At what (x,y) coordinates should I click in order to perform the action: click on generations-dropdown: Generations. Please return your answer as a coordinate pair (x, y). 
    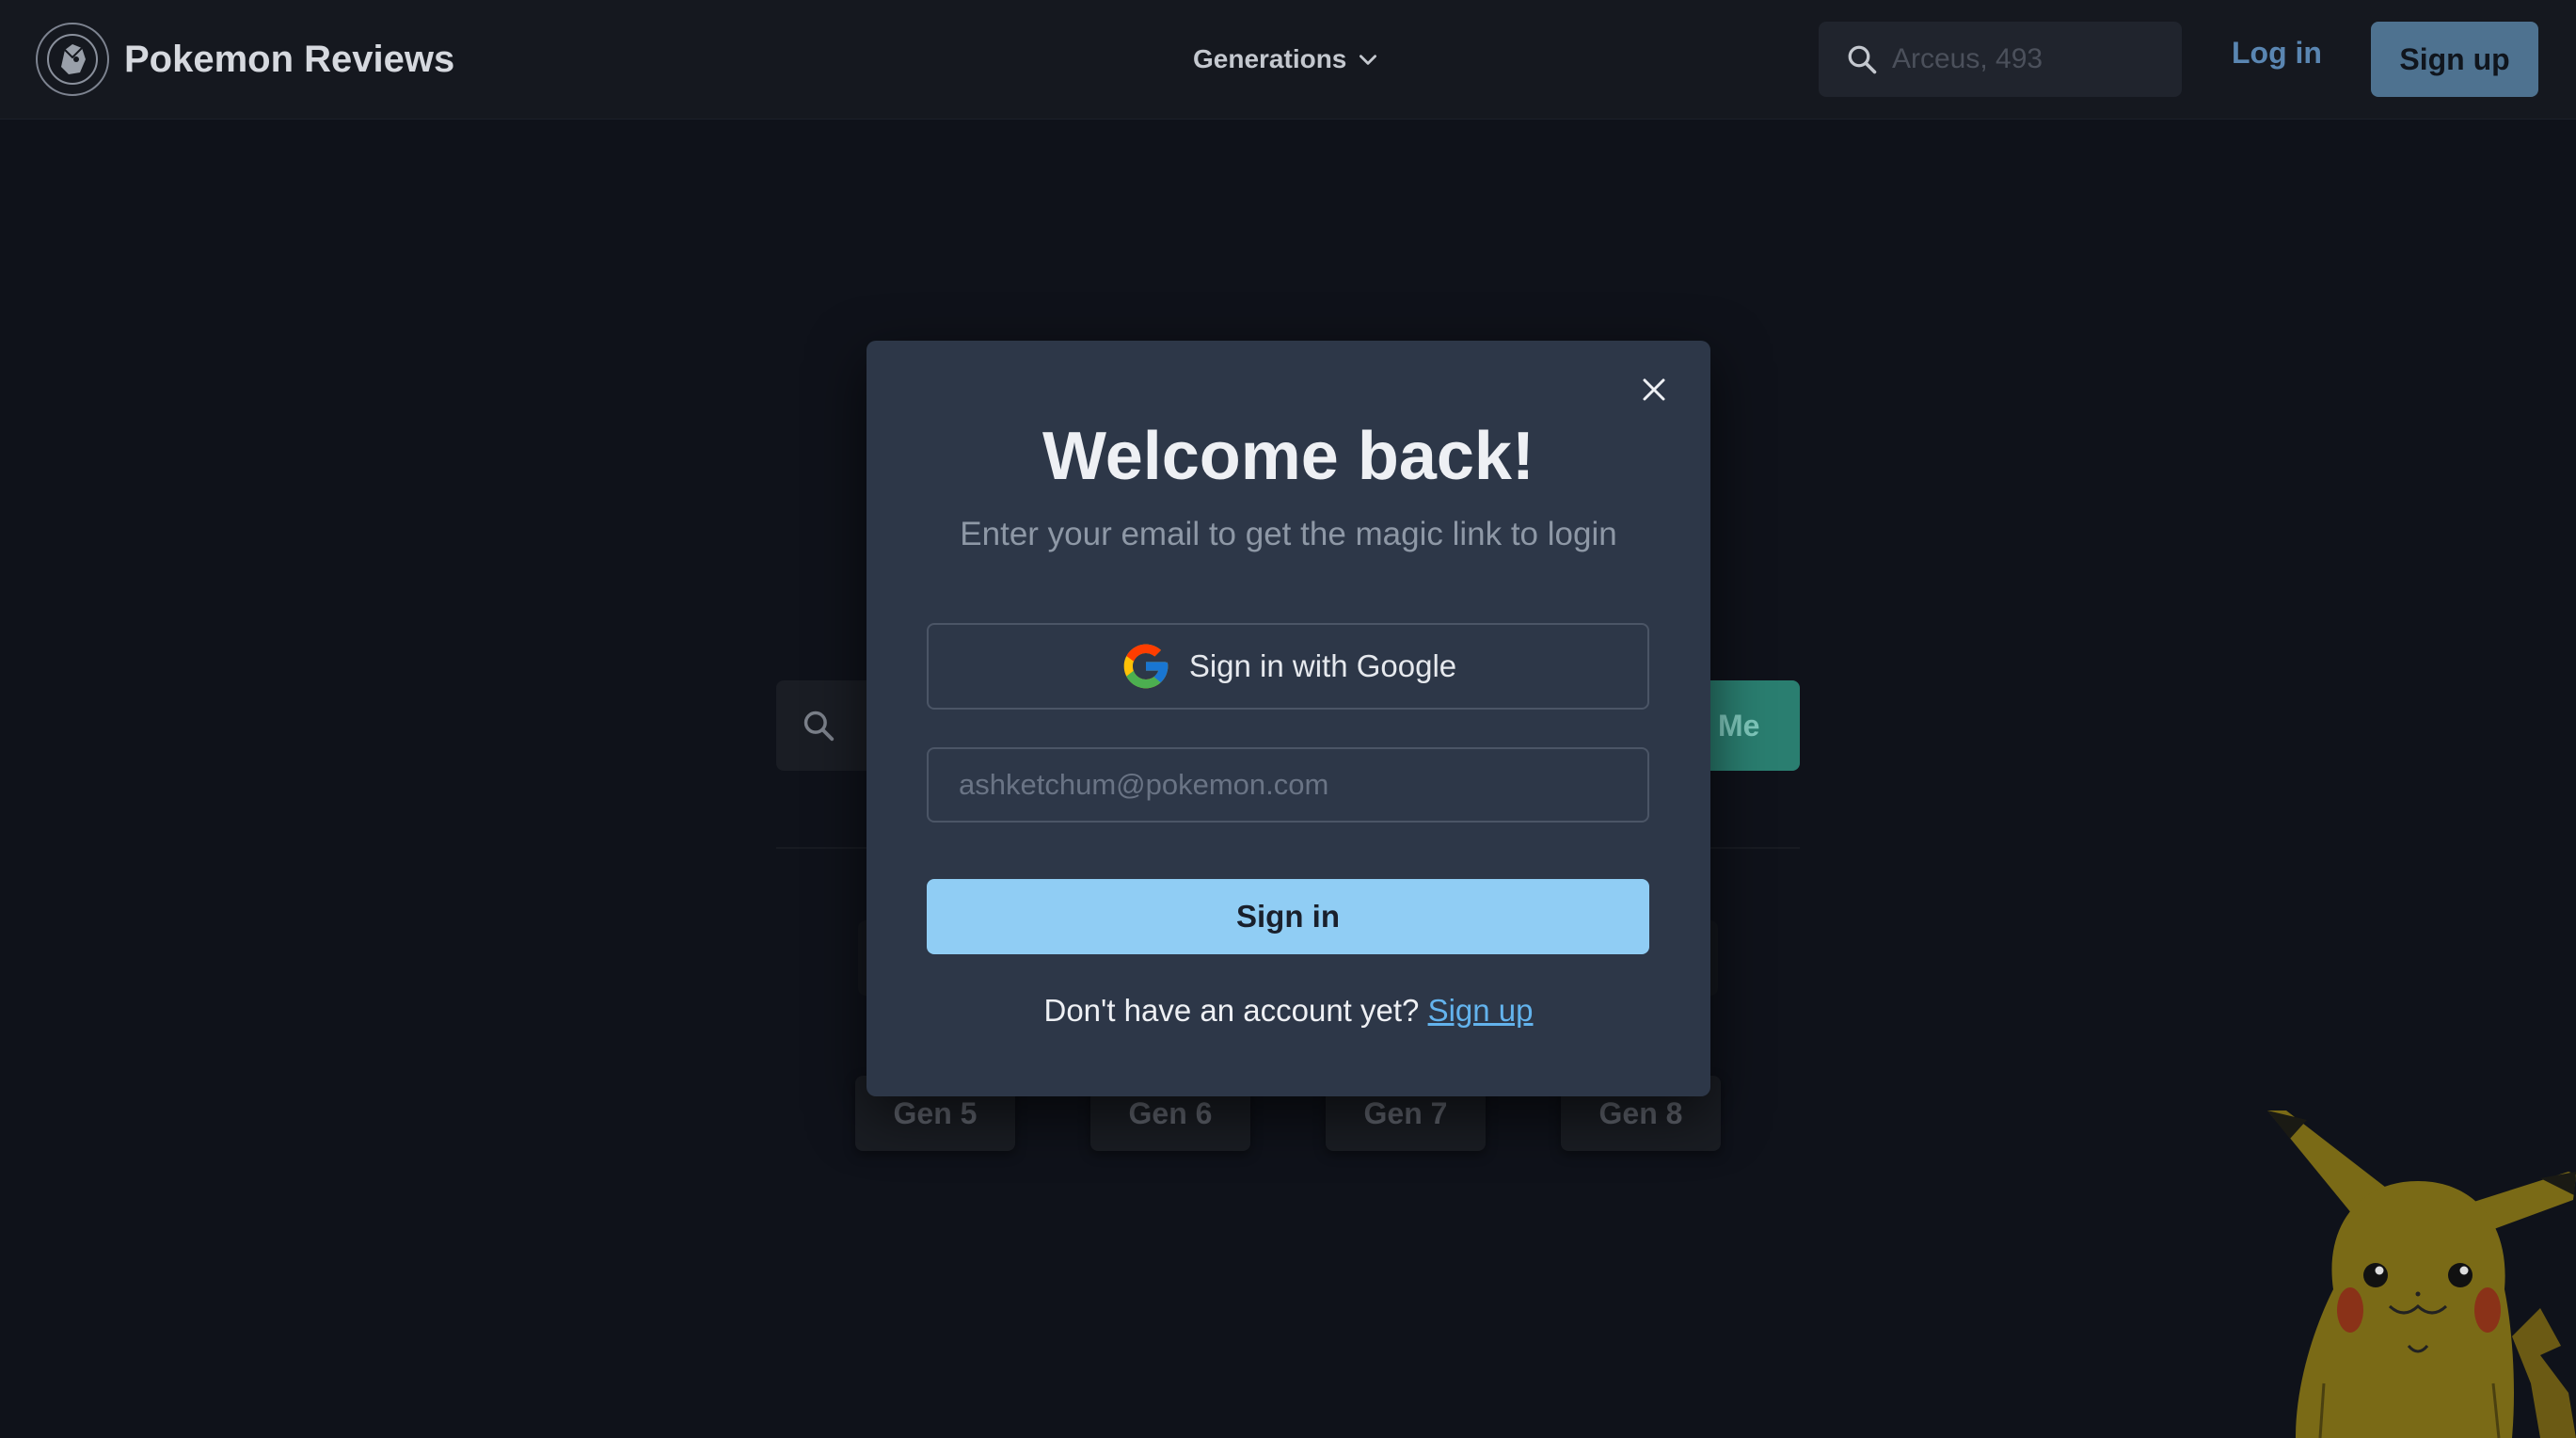
    Looking at the image, I should click on (1286, 59).